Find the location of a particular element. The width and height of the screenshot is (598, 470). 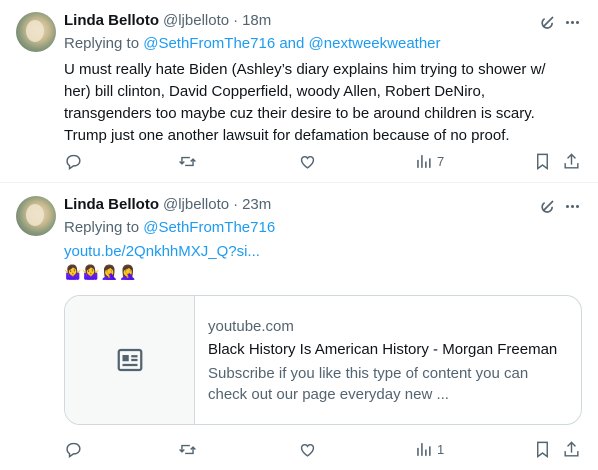

tweet-header: Linda Belloto @ljbelloto · 23m is located at coordinates (167, 204).